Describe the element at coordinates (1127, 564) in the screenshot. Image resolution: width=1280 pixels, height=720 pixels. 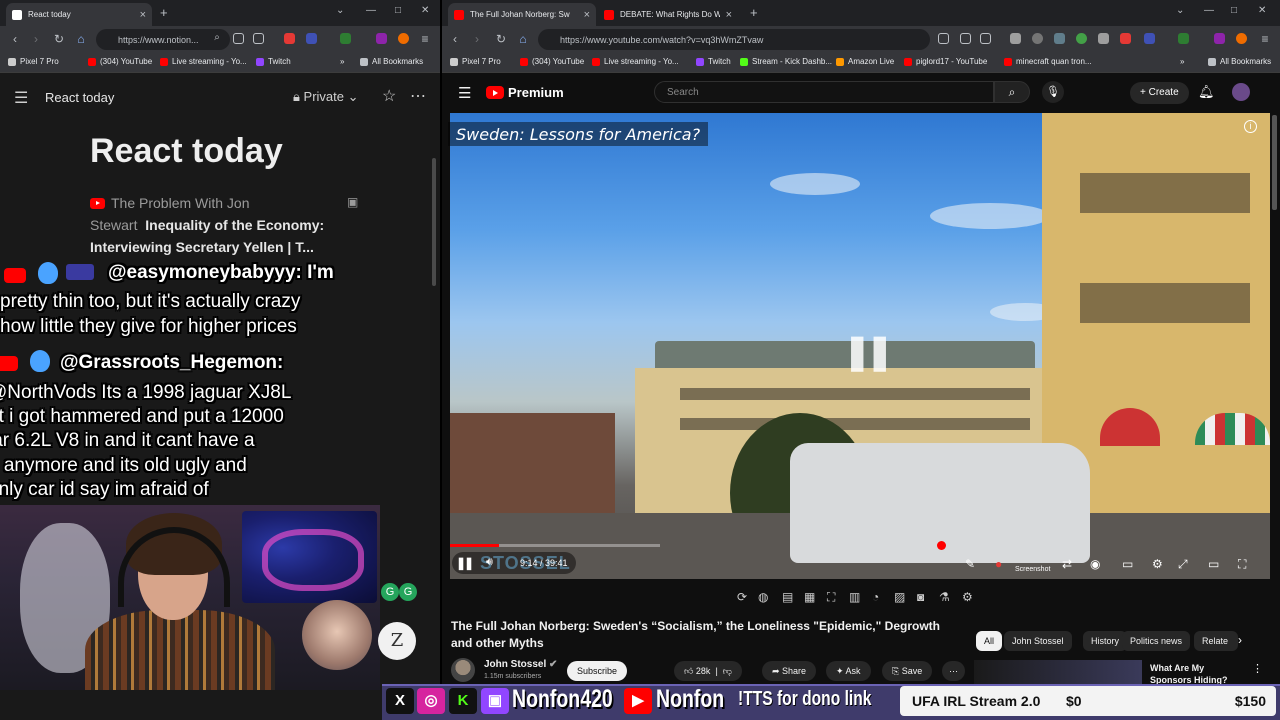
I see `captions-icon: ▭` at that location.